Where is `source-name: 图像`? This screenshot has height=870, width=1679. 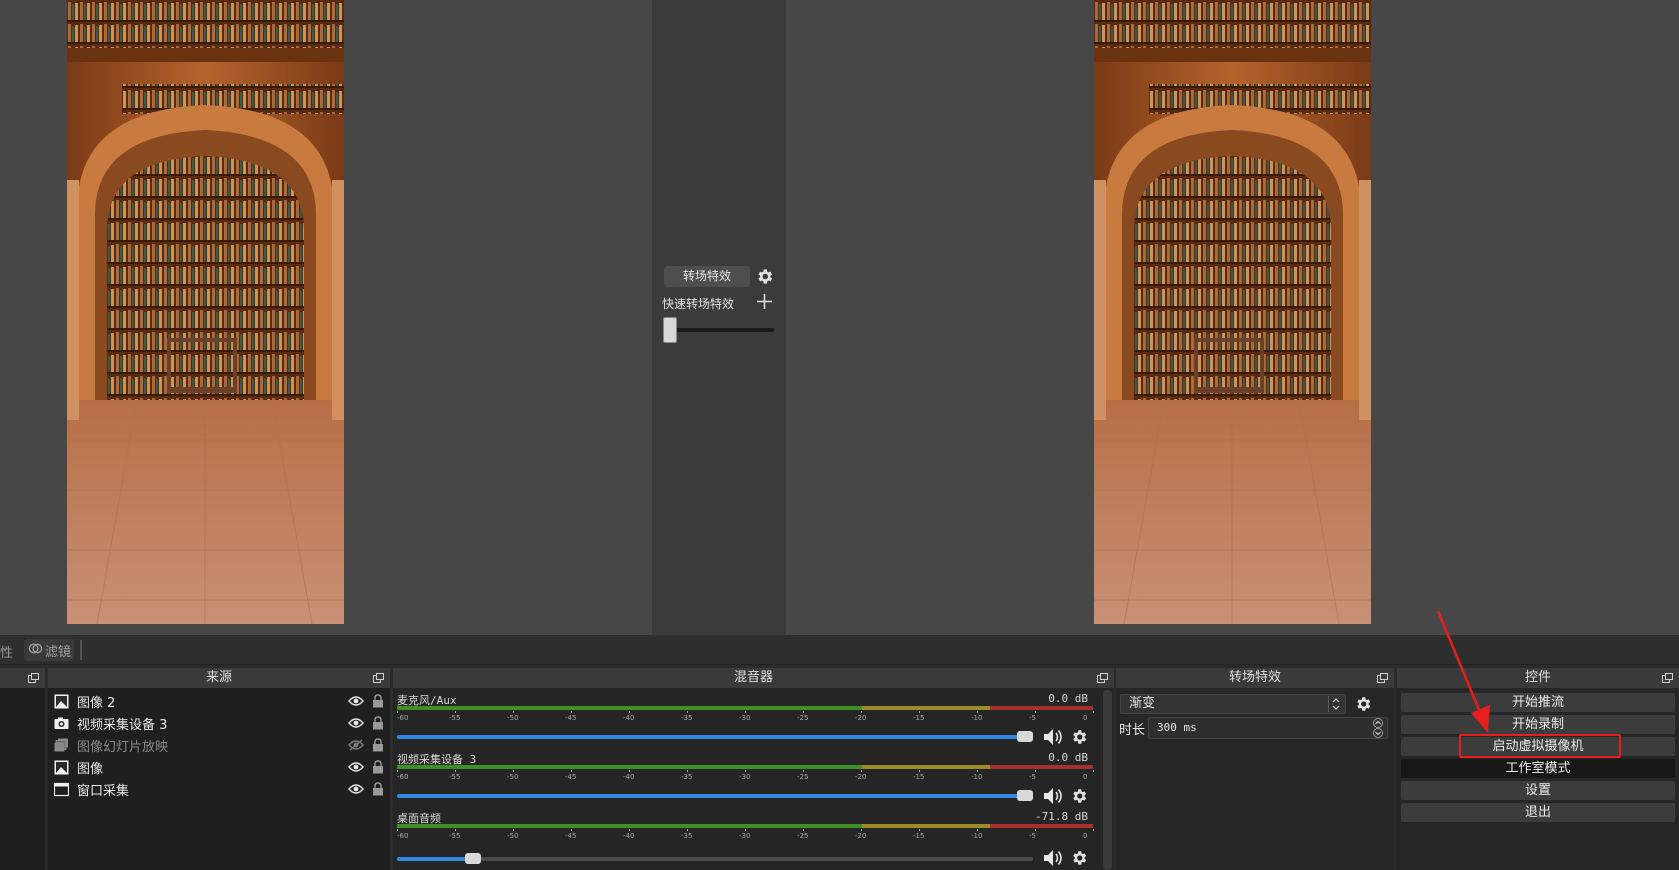 source-name: 图像 is located at coordinates (90, 769).